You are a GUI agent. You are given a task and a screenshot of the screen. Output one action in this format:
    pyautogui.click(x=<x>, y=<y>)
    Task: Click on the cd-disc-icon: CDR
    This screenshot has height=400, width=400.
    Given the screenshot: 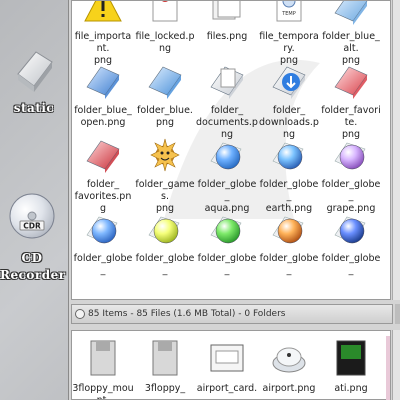 What is the action you would take?
    pyautogui.click(x=32, y=216)
    